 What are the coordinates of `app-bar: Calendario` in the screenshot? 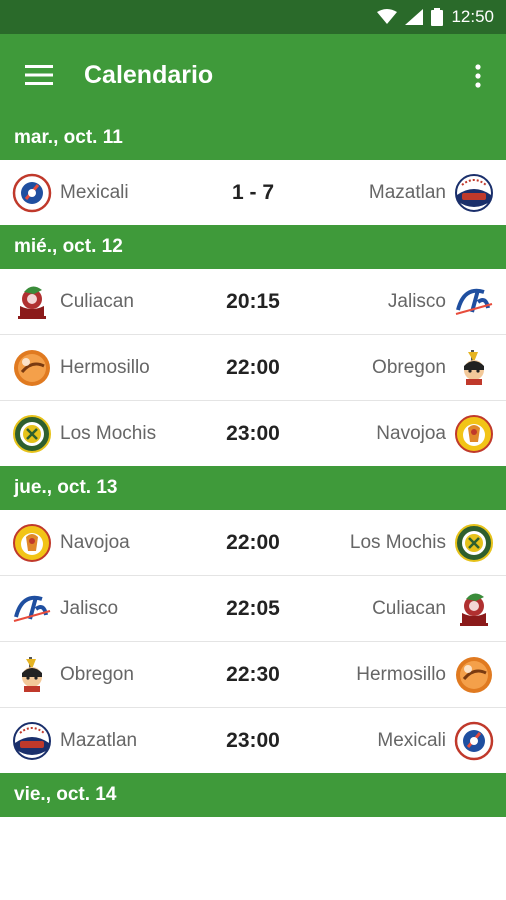 It's located at (253, 75).